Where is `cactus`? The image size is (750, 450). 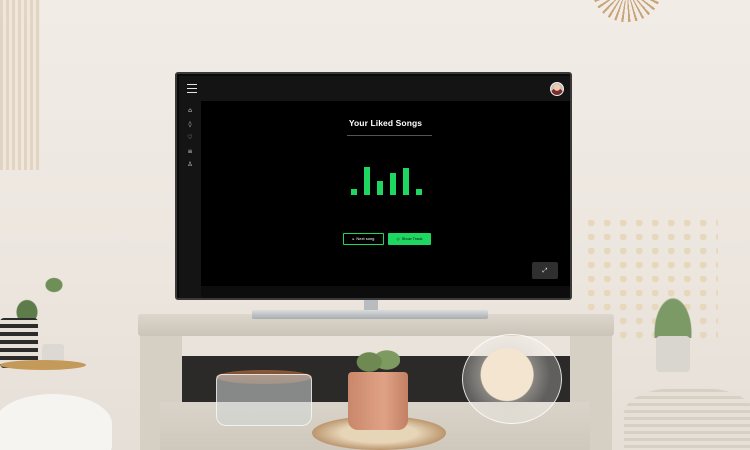 cactus is located at coordinates (378, 358).